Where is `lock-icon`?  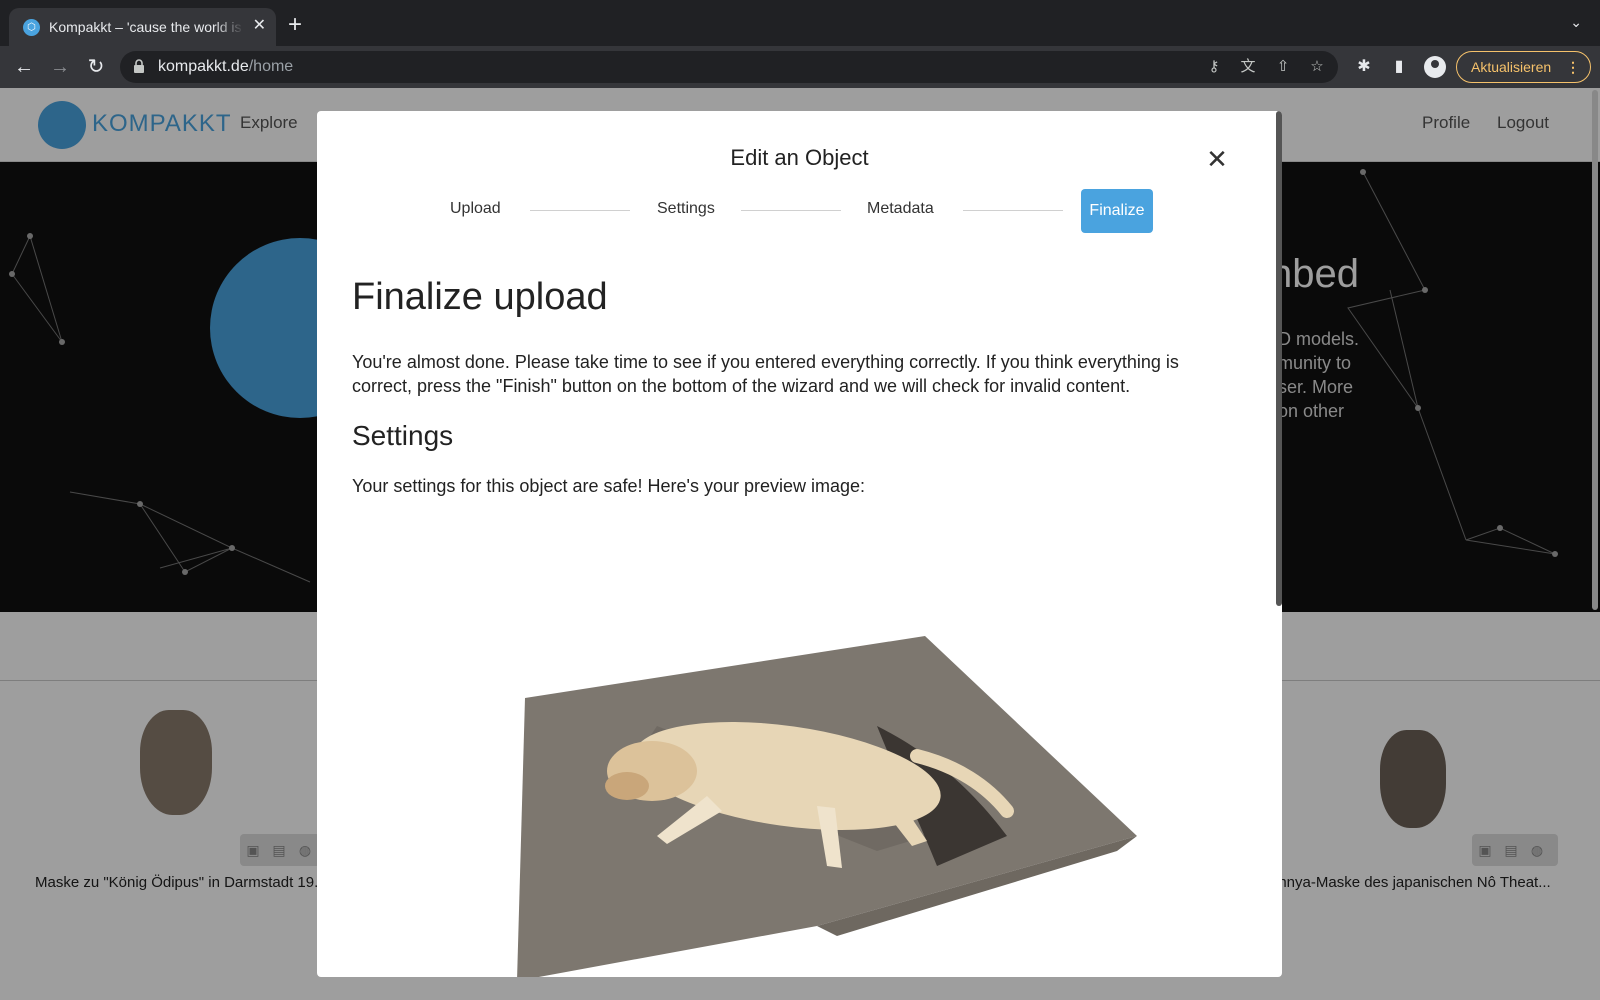 lock-icon is located at coordinates (139, 66).